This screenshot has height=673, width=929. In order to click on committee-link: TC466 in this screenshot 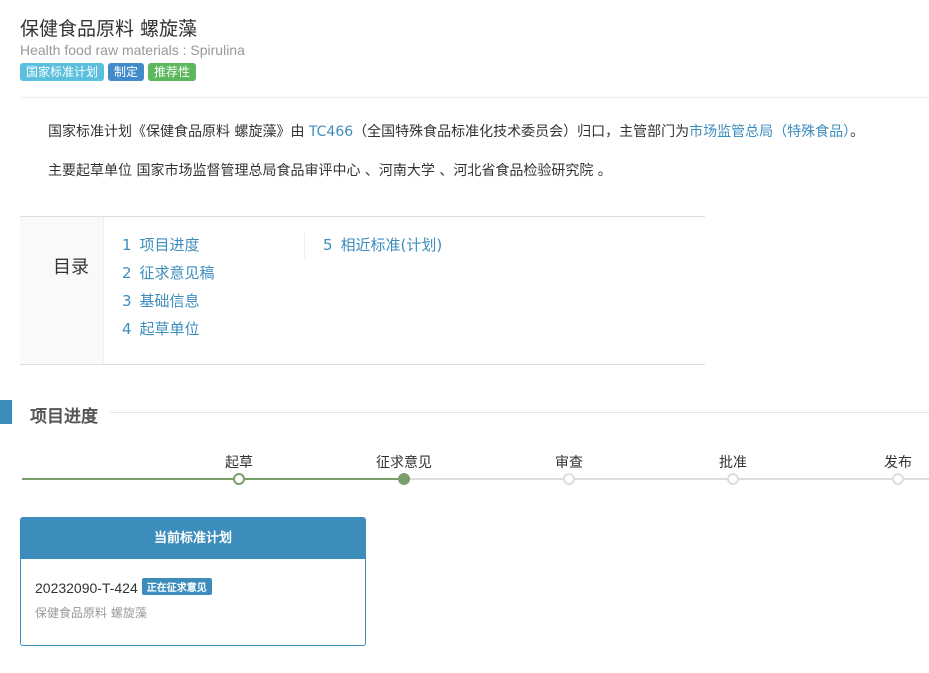, I will do `click(331, 132)`.